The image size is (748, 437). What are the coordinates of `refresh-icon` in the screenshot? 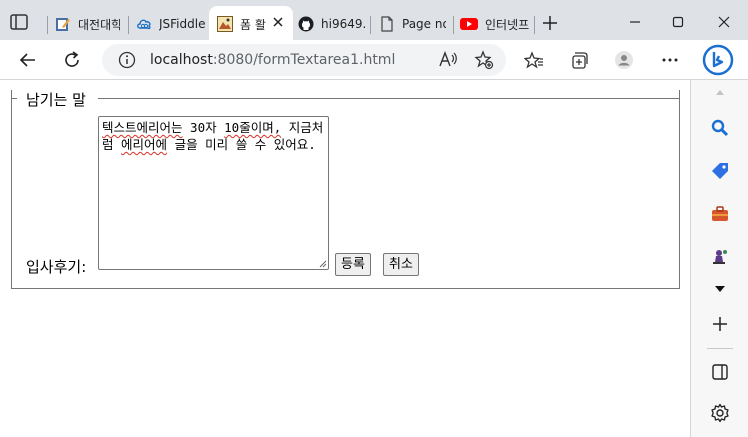 It's located at (72, 60).